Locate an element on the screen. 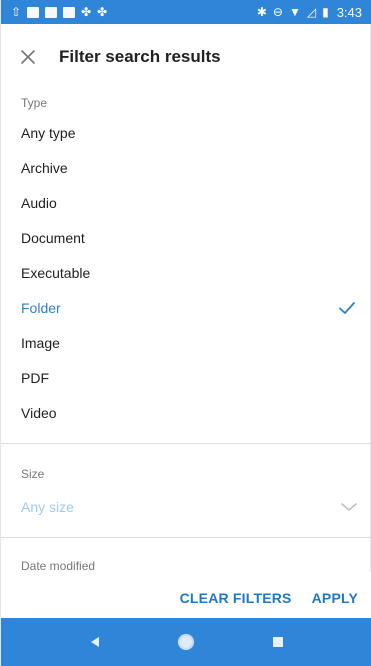  option-label: Any type is located at coordinates (48, 133).